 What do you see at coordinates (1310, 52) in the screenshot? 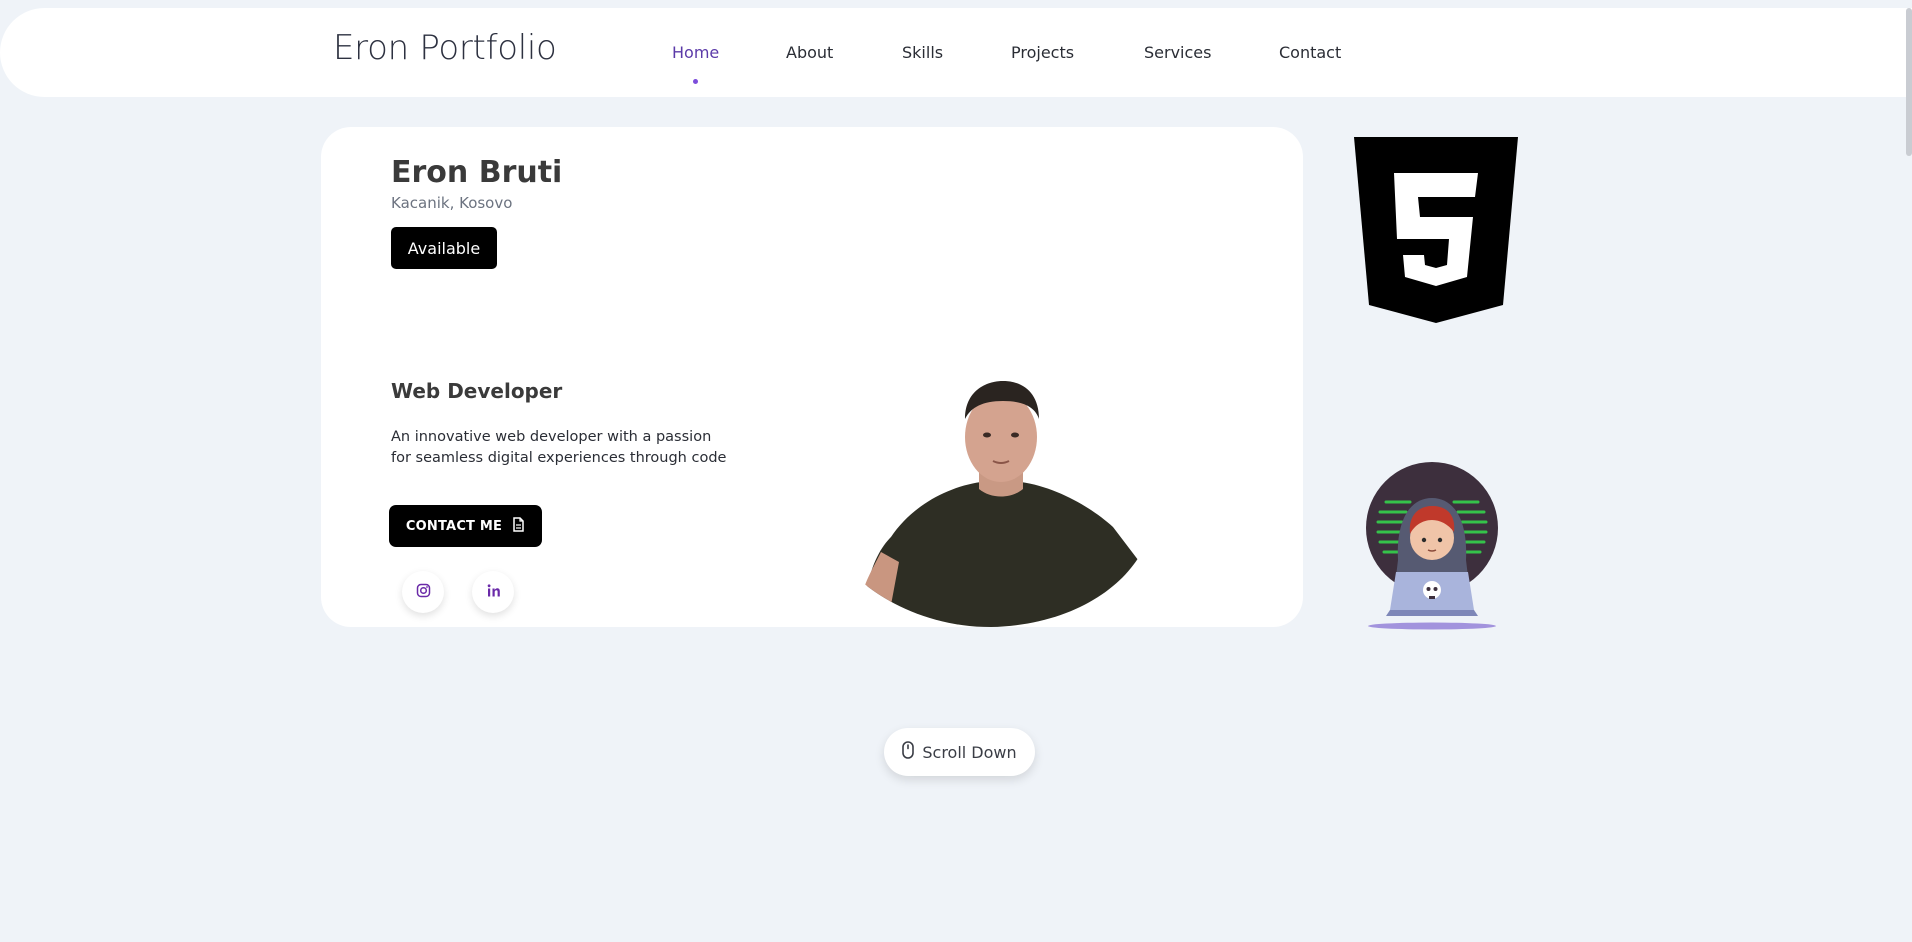
I see `nav-contact: Contact` at bounding box center [1310, 52].